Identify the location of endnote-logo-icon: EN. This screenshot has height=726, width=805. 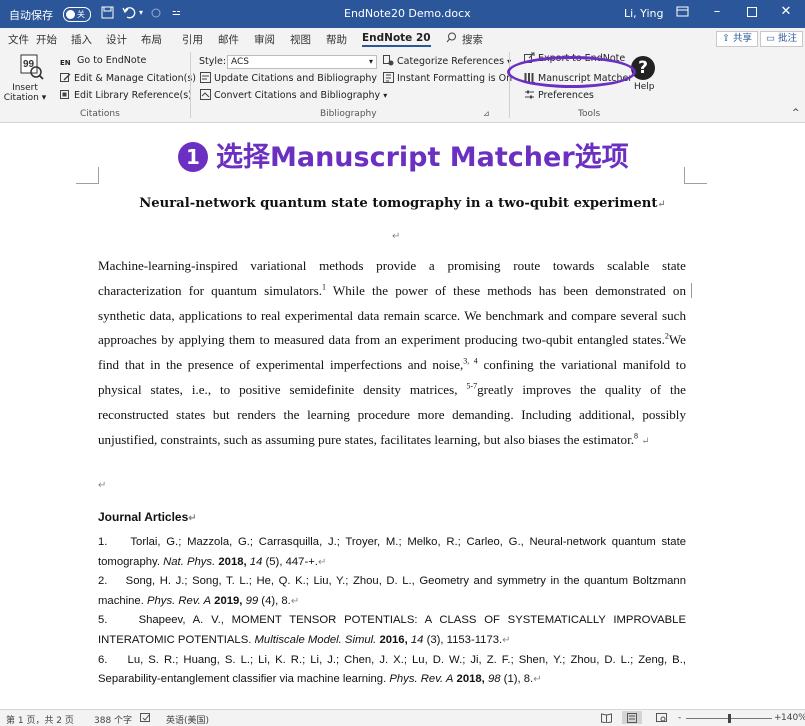
(65, 63).